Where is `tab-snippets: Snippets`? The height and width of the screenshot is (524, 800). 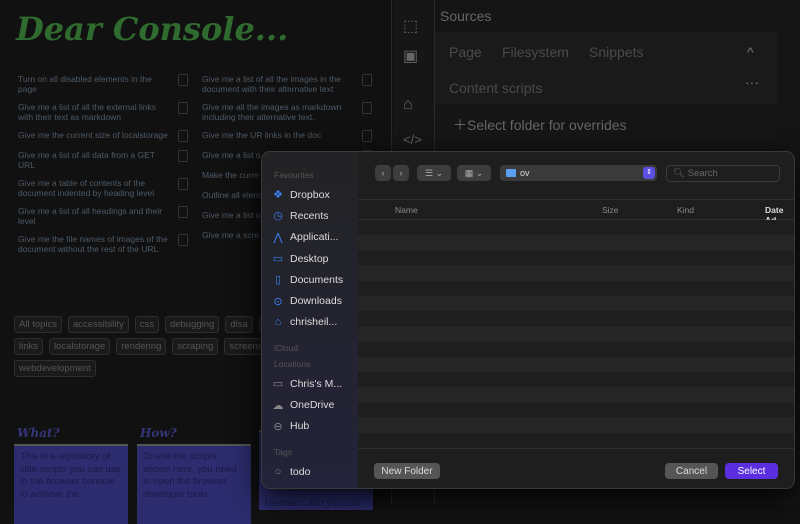 tab-snippets: Snippets is located at coordinates (616, 52).